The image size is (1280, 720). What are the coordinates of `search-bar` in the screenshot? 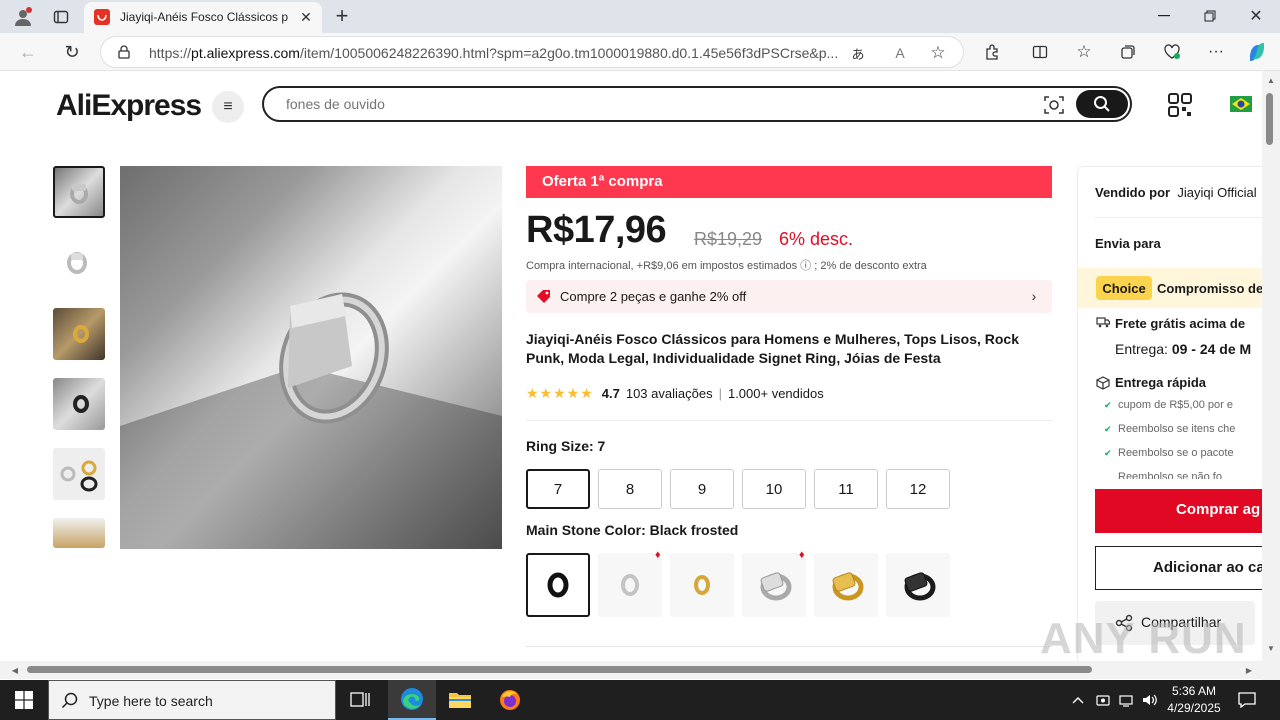 It's located at (697, 104).